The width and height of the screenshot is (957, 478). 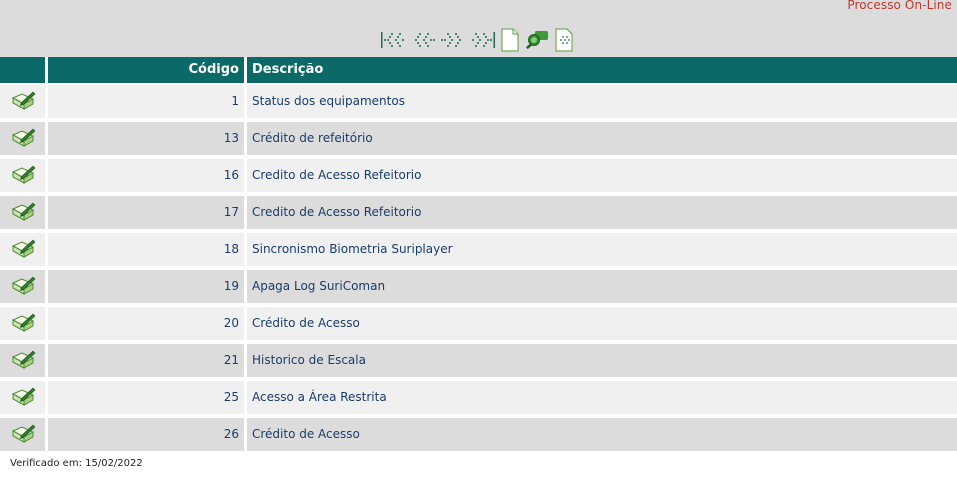 What do you see at coordinates (318, 286) in the screenshot?
I see `row-description-link: Apaga Log SuriComan` at bounding box center [318, 286].